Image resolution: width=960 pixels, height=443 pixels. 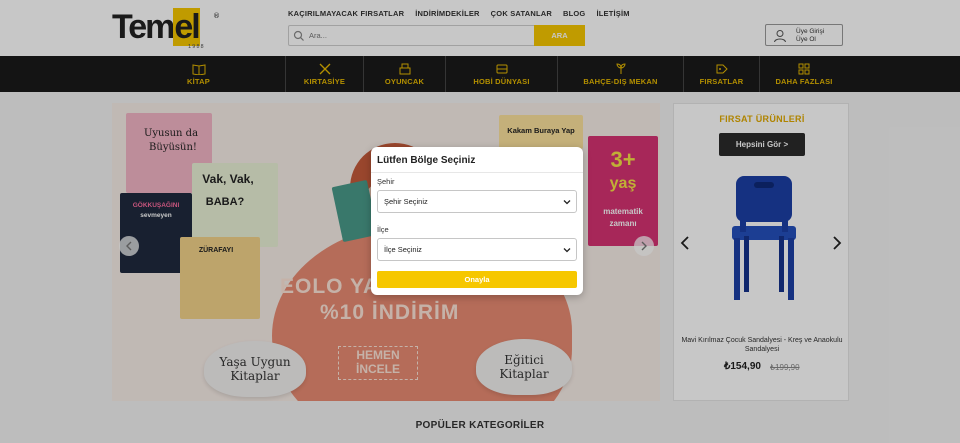 What do you see at coordinates (386, 181) in the screenshot?
I see `city-label: Şehir` at bounding box center [386, 181].